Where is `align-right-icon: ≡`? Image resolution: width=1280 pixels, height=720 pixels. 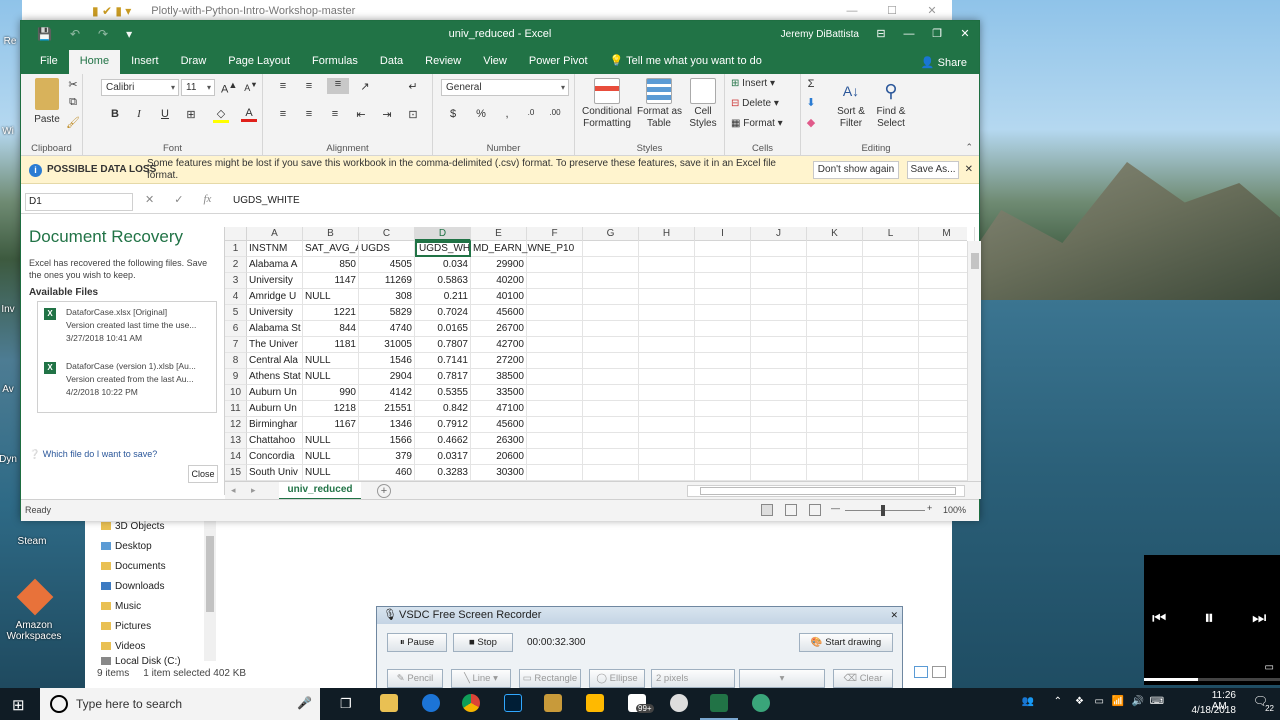
align-right-icon: ≡ is located at coordinates (335, 114).